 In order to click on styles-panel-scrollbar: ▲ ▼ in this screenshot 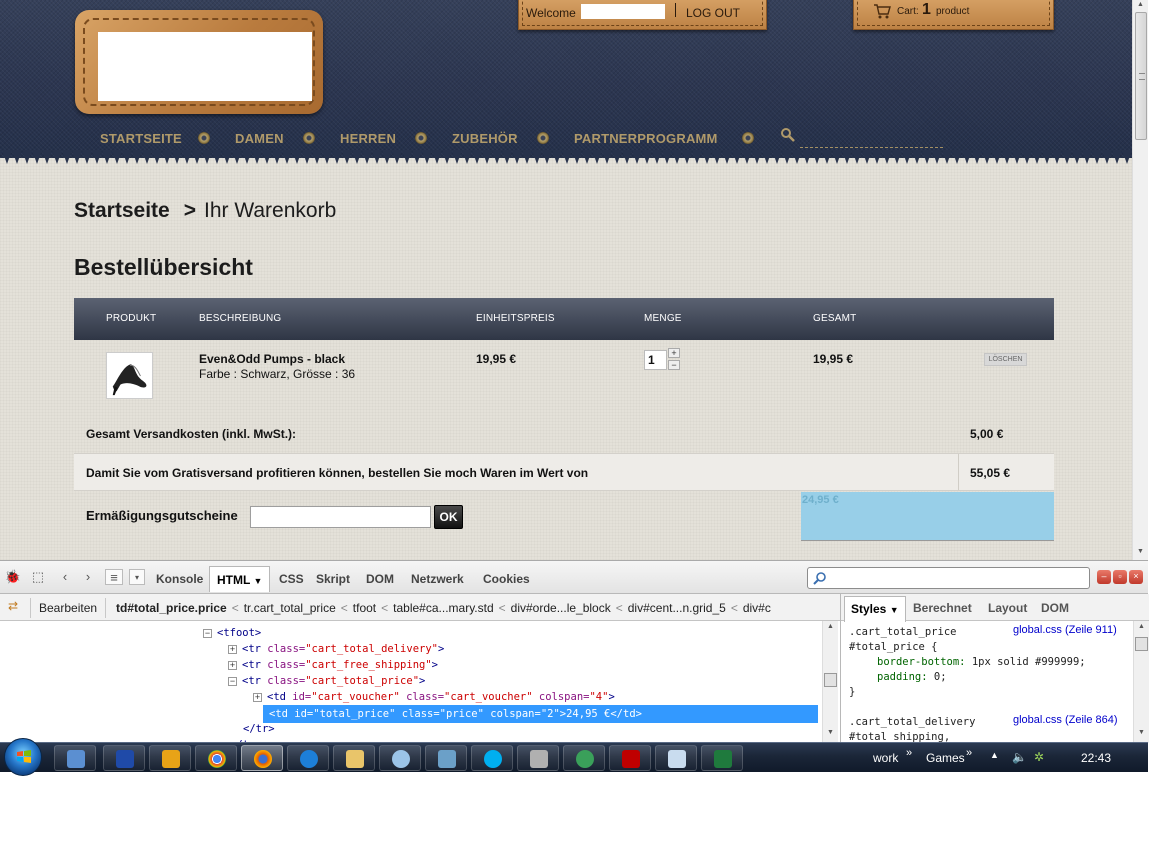, I will do `click(1141, 682)`.